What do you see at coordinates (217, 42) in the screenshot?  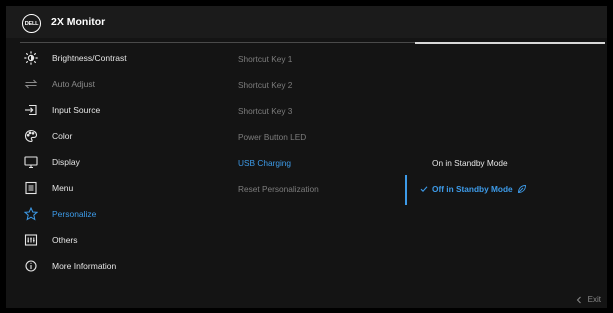 I see `header-divider` at bounding box center [217, 42].